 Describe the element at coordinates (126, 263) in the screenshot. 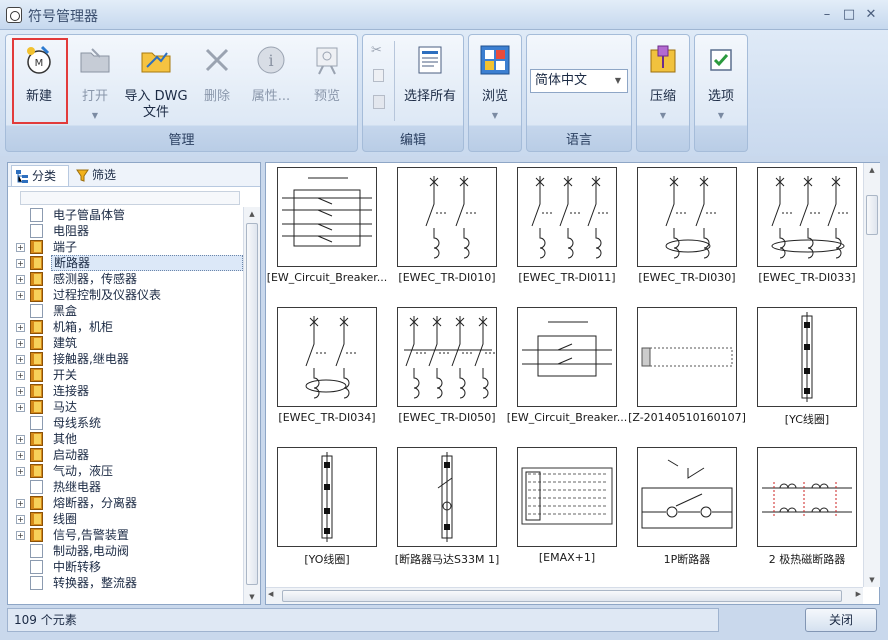

I see `tree-item: + 断路器` at that location.